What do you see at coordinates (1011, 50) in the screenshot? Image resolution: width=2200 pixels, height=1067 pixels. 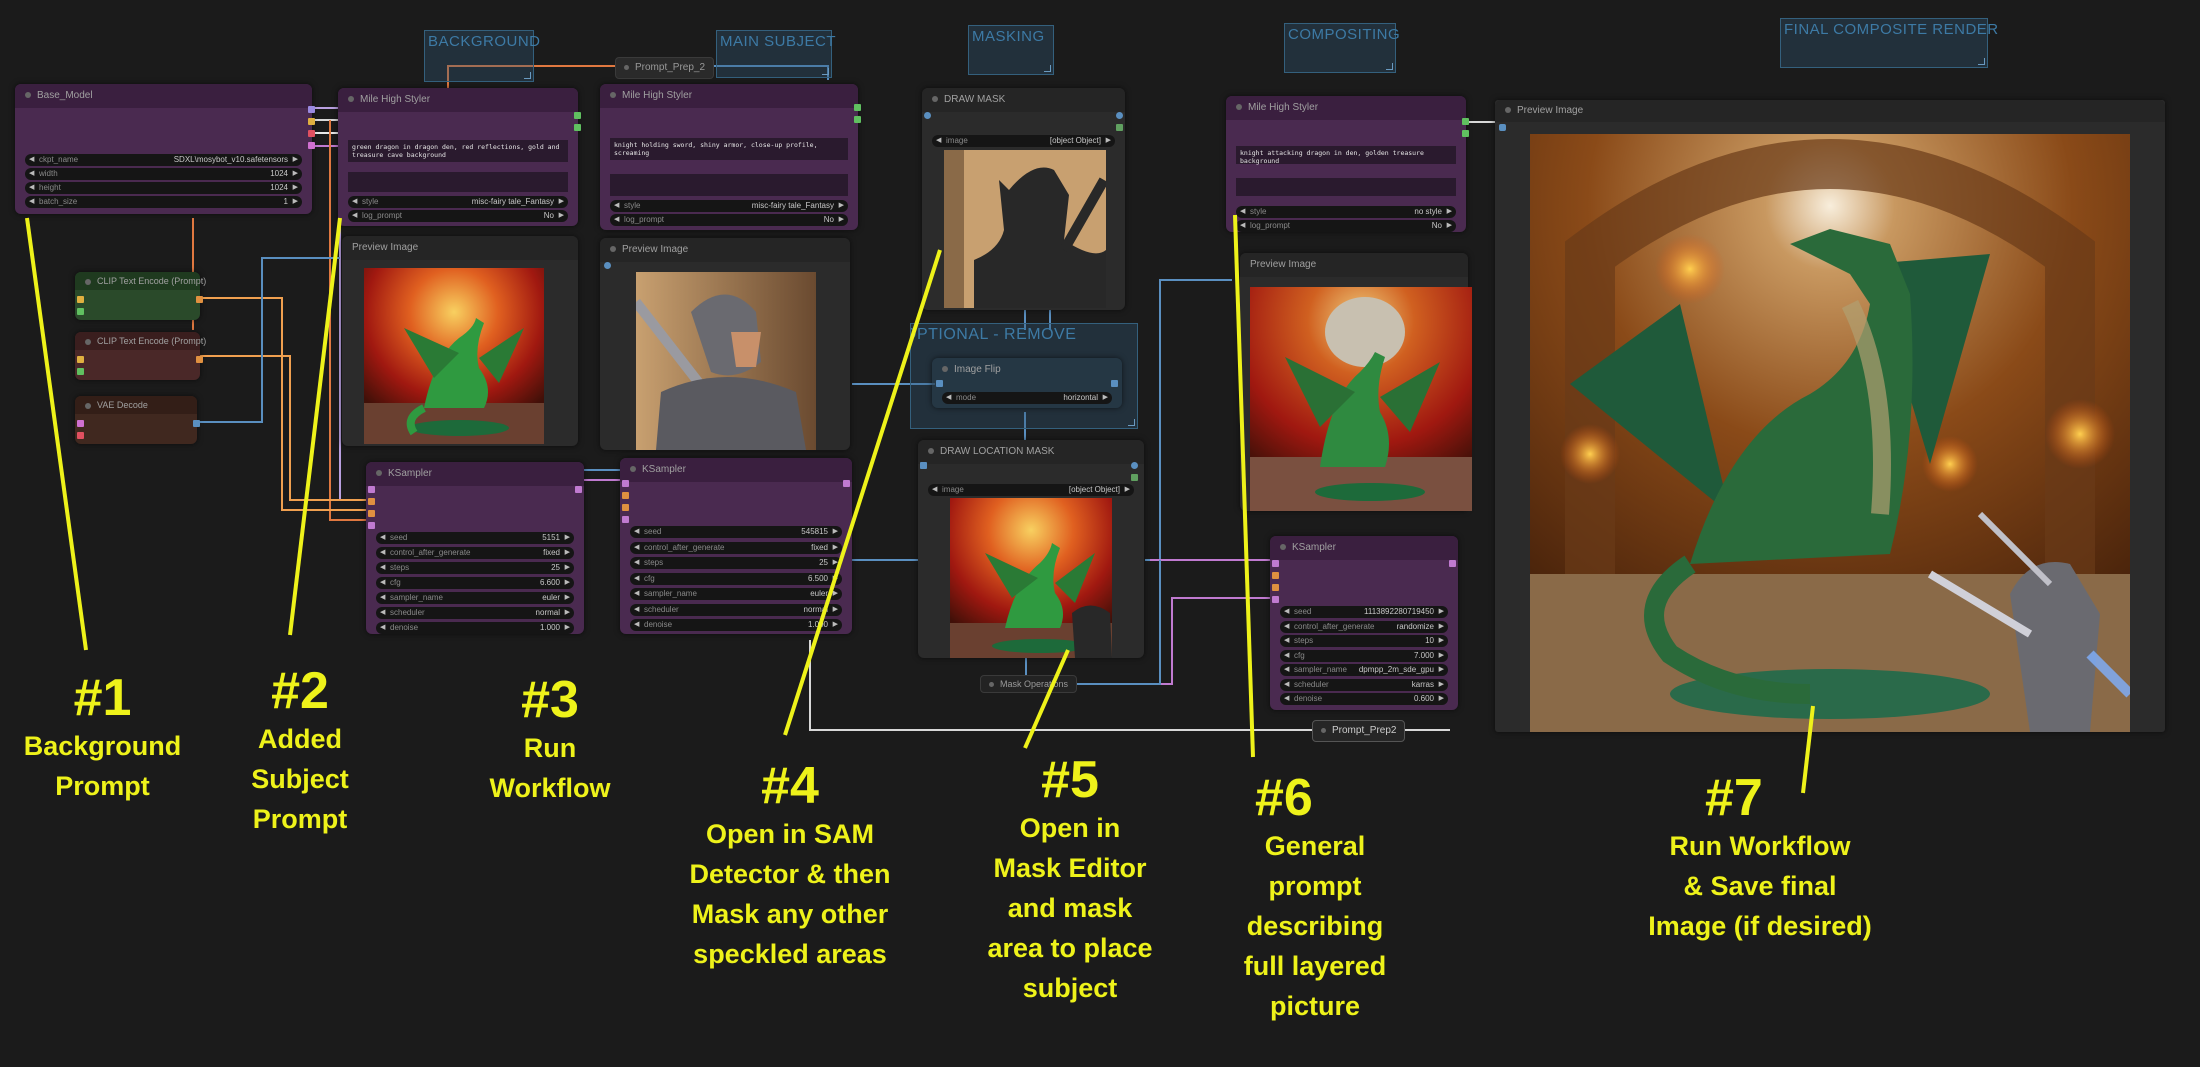 I see `group-masking: MASKING` at bounding box center [1011, 50].